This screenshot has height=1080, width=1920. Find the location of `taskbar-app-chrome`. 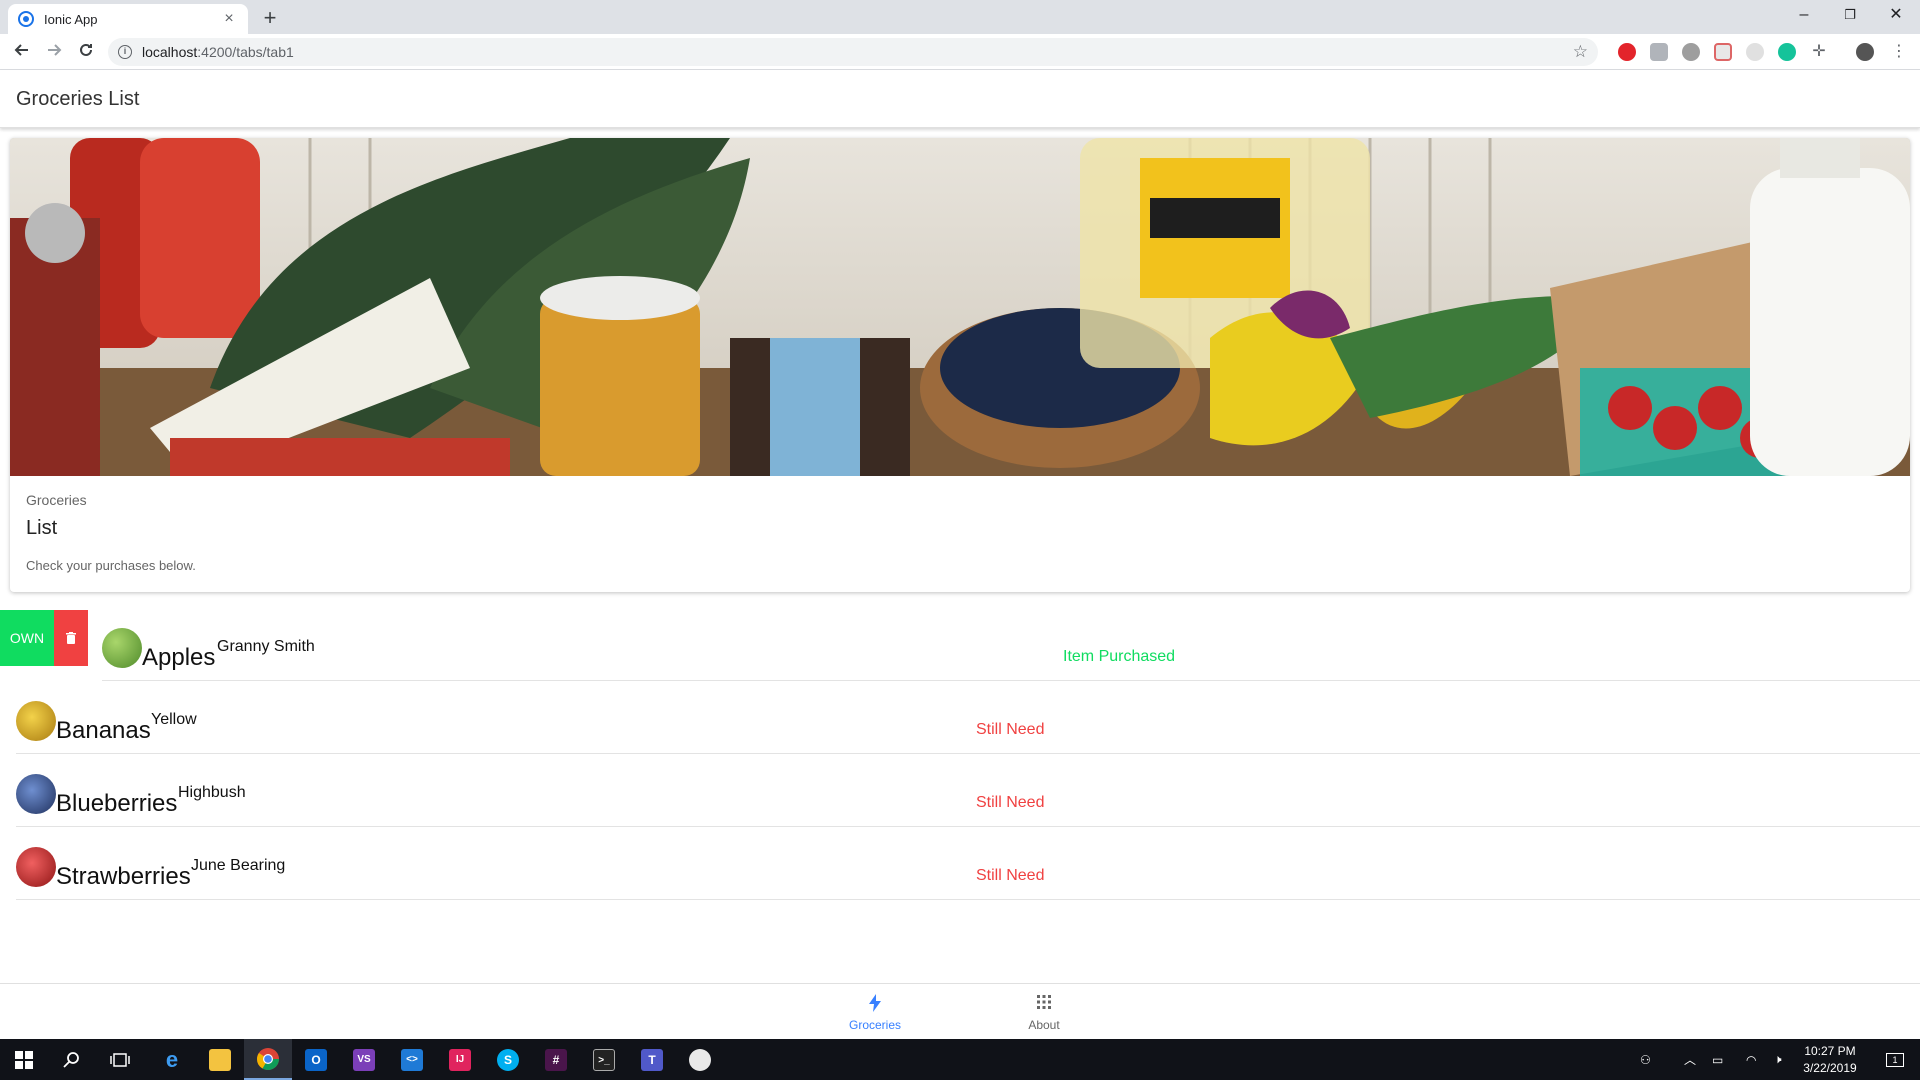

taskbar-app-chrome is located at coordinates (268, 1059).